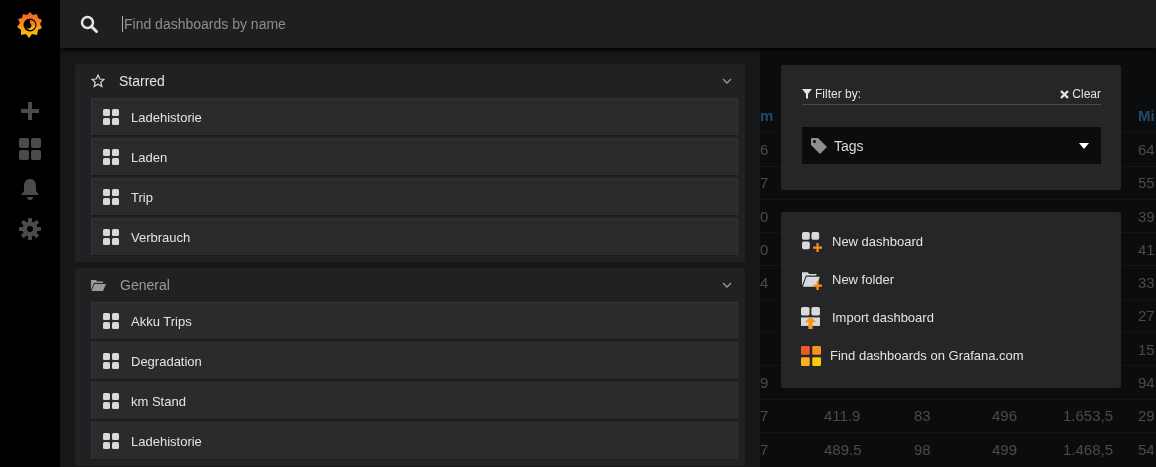 The image size is (1156, 467). Describe the element at coordinates (1088, 449) in the screenshot. I see `table-cell: 1.468,5` at that location.